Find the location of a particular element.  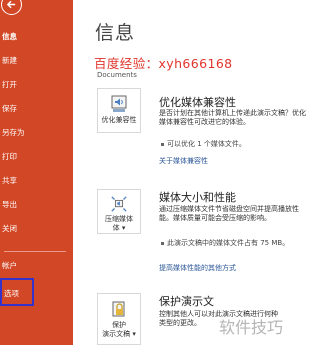

nav-options: 选项 is located at coordinates (11, 293).